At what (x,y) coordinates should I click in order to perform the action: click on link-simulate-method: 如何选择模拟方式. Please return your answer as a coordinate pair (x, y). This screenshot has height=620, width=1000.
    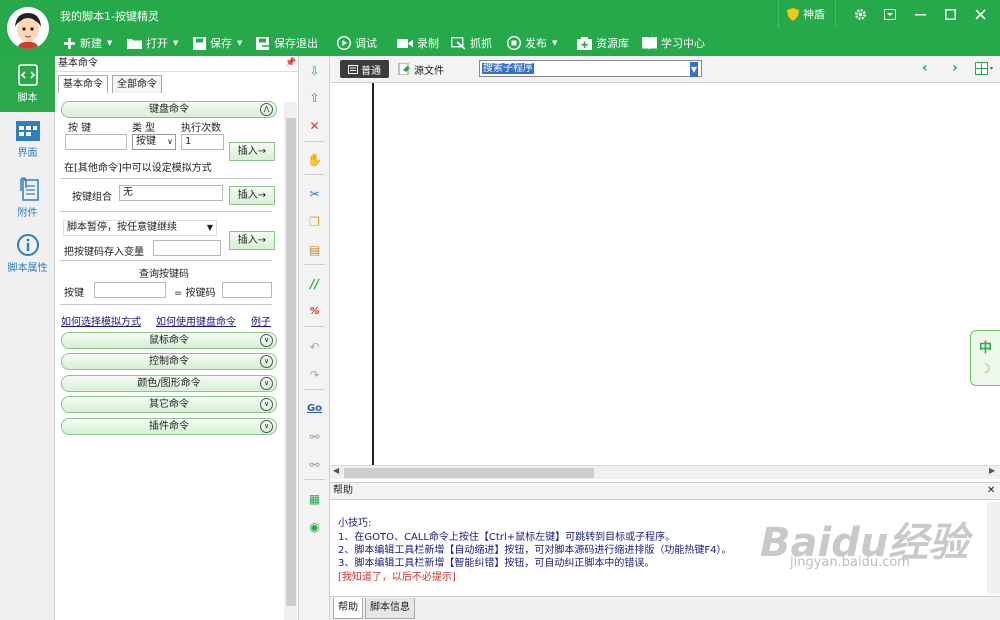
    Looking at the image, I should click on (101, 320).